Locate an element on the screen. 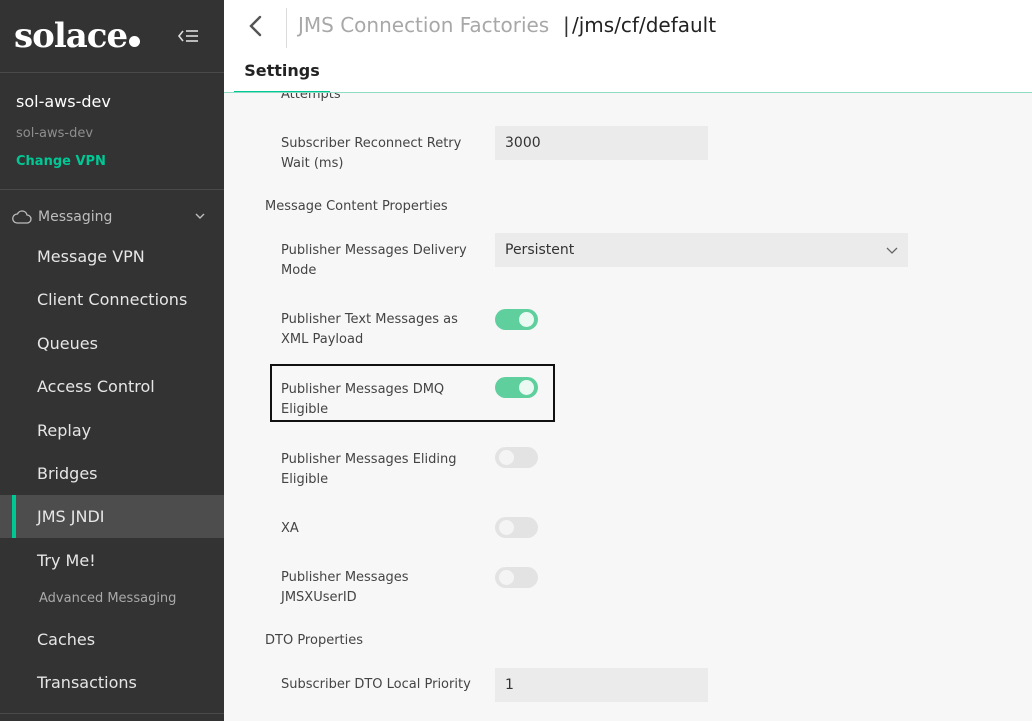 This screenshot has width=1032, height=721. text-xml-payload-label: Publisher Text Messages as XML Payload is located at coordinates (369, 329).